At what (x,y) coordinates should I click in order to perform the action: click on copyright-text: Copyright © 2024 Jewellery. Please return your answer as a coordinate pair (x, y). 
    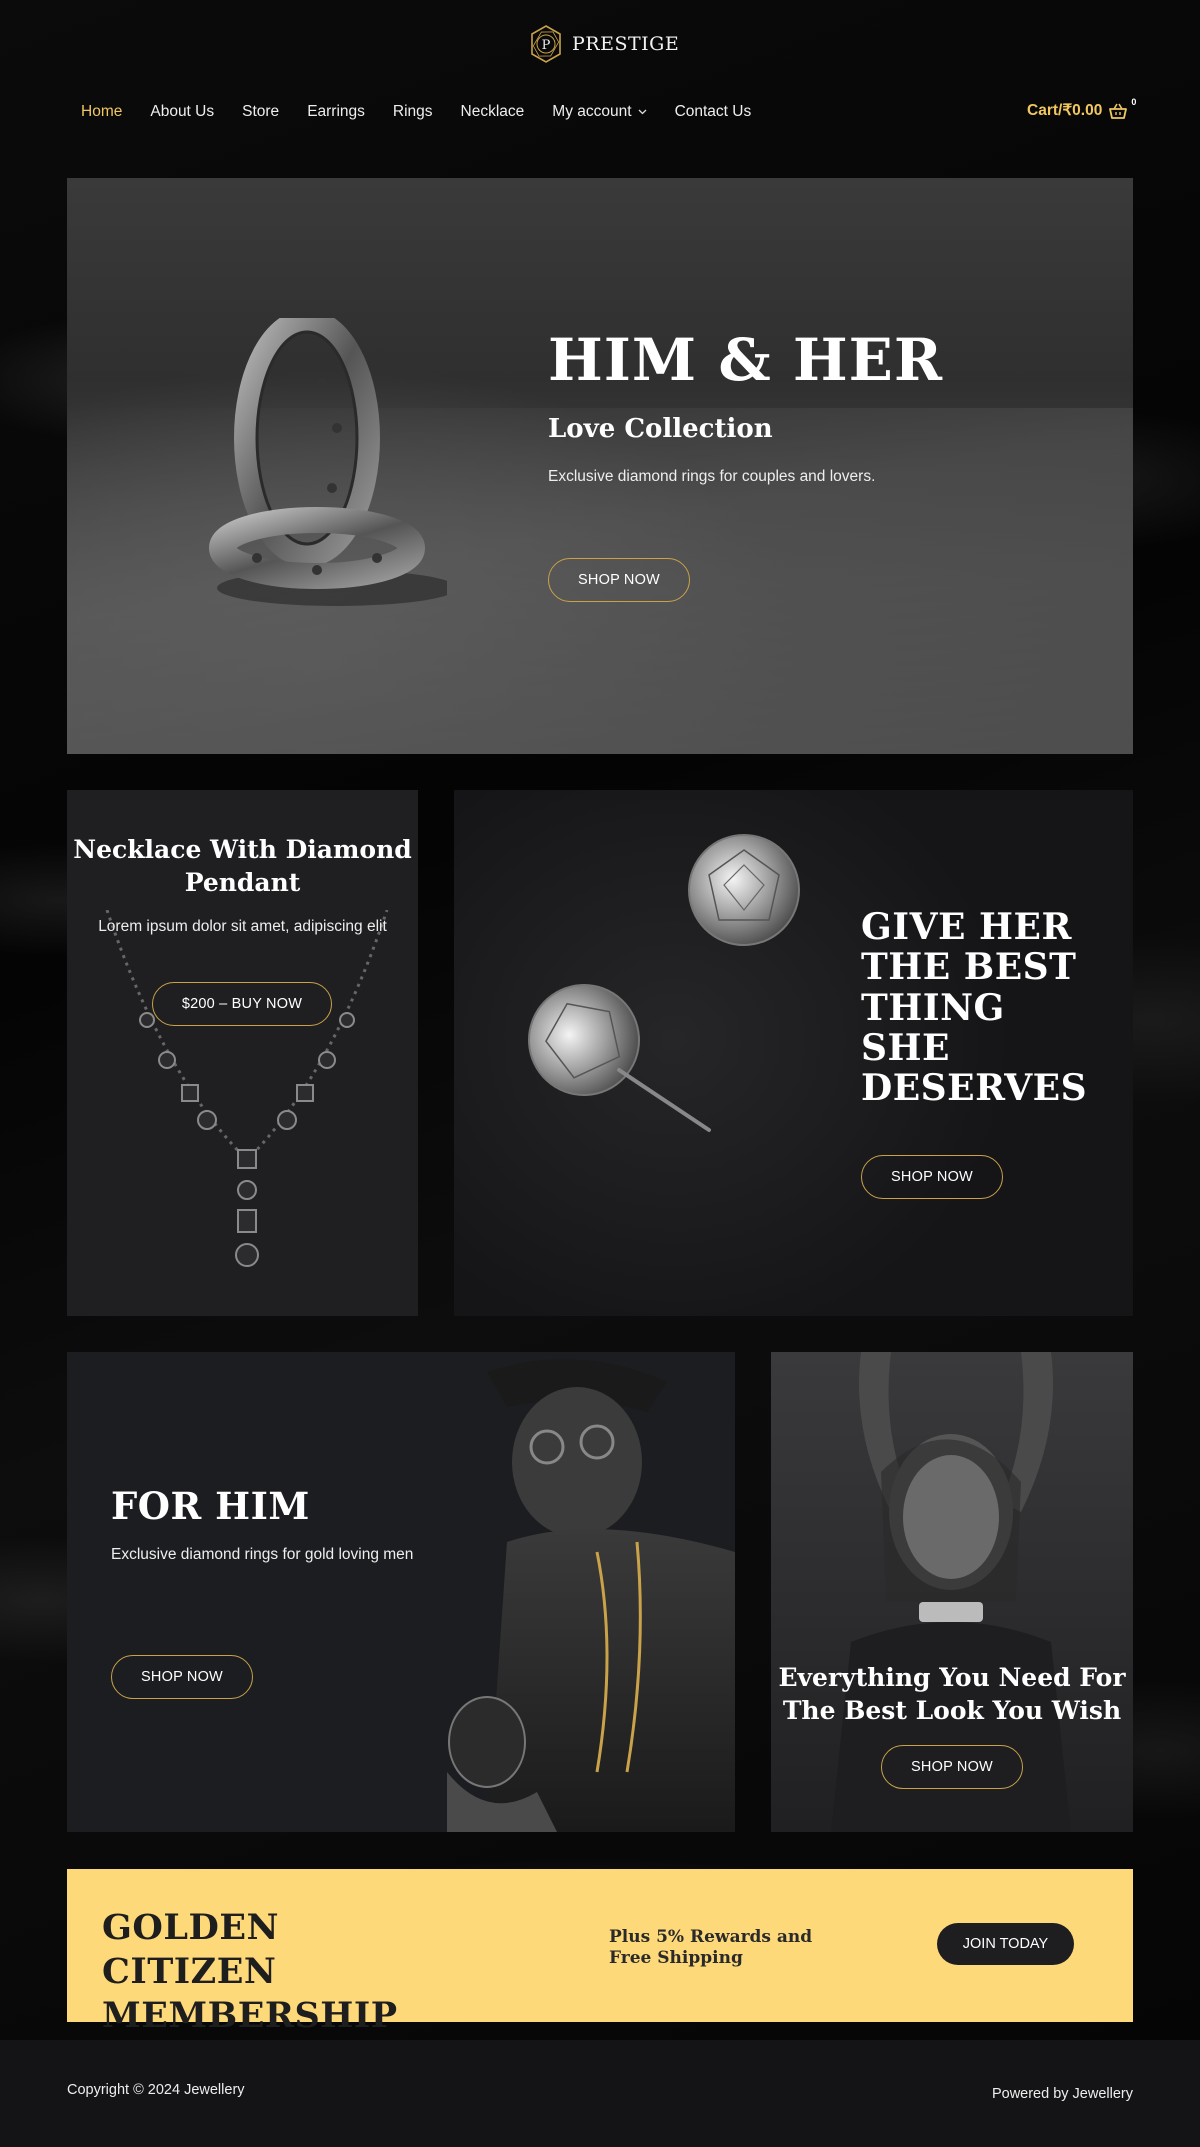
    Looking at the image, I should click on (156, 2090).